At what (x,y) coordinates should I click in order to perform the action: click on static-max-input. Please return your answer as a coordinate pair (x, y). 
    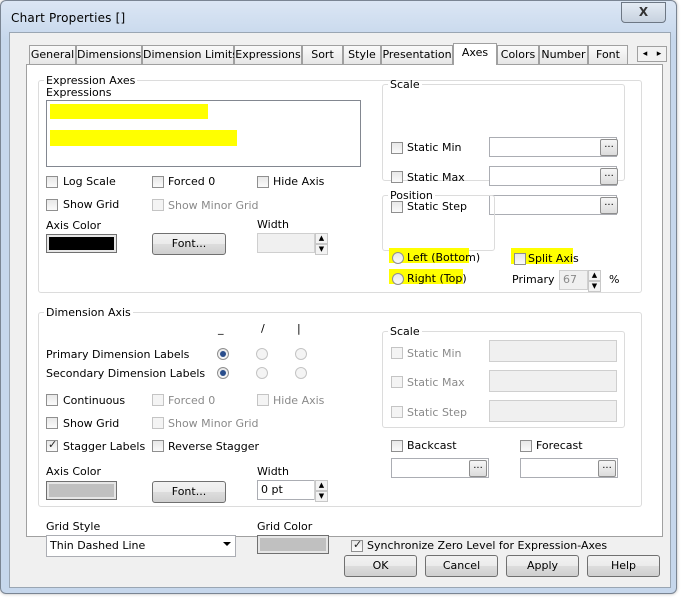
    Looking at the image, I should click on (553, 176).